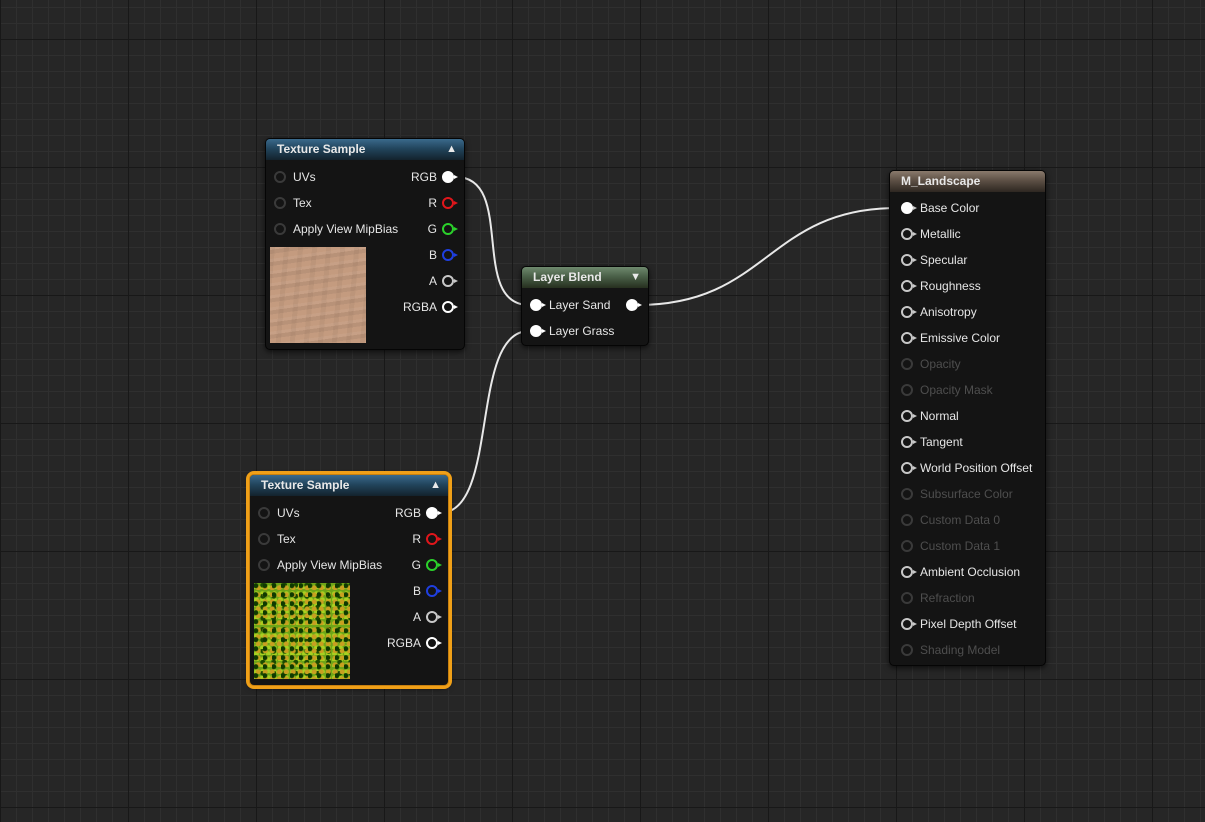  What do you see at coordinates (909, 260) in the screenshot?
I see `input-pin-specular` at bounding box center [909, 260].